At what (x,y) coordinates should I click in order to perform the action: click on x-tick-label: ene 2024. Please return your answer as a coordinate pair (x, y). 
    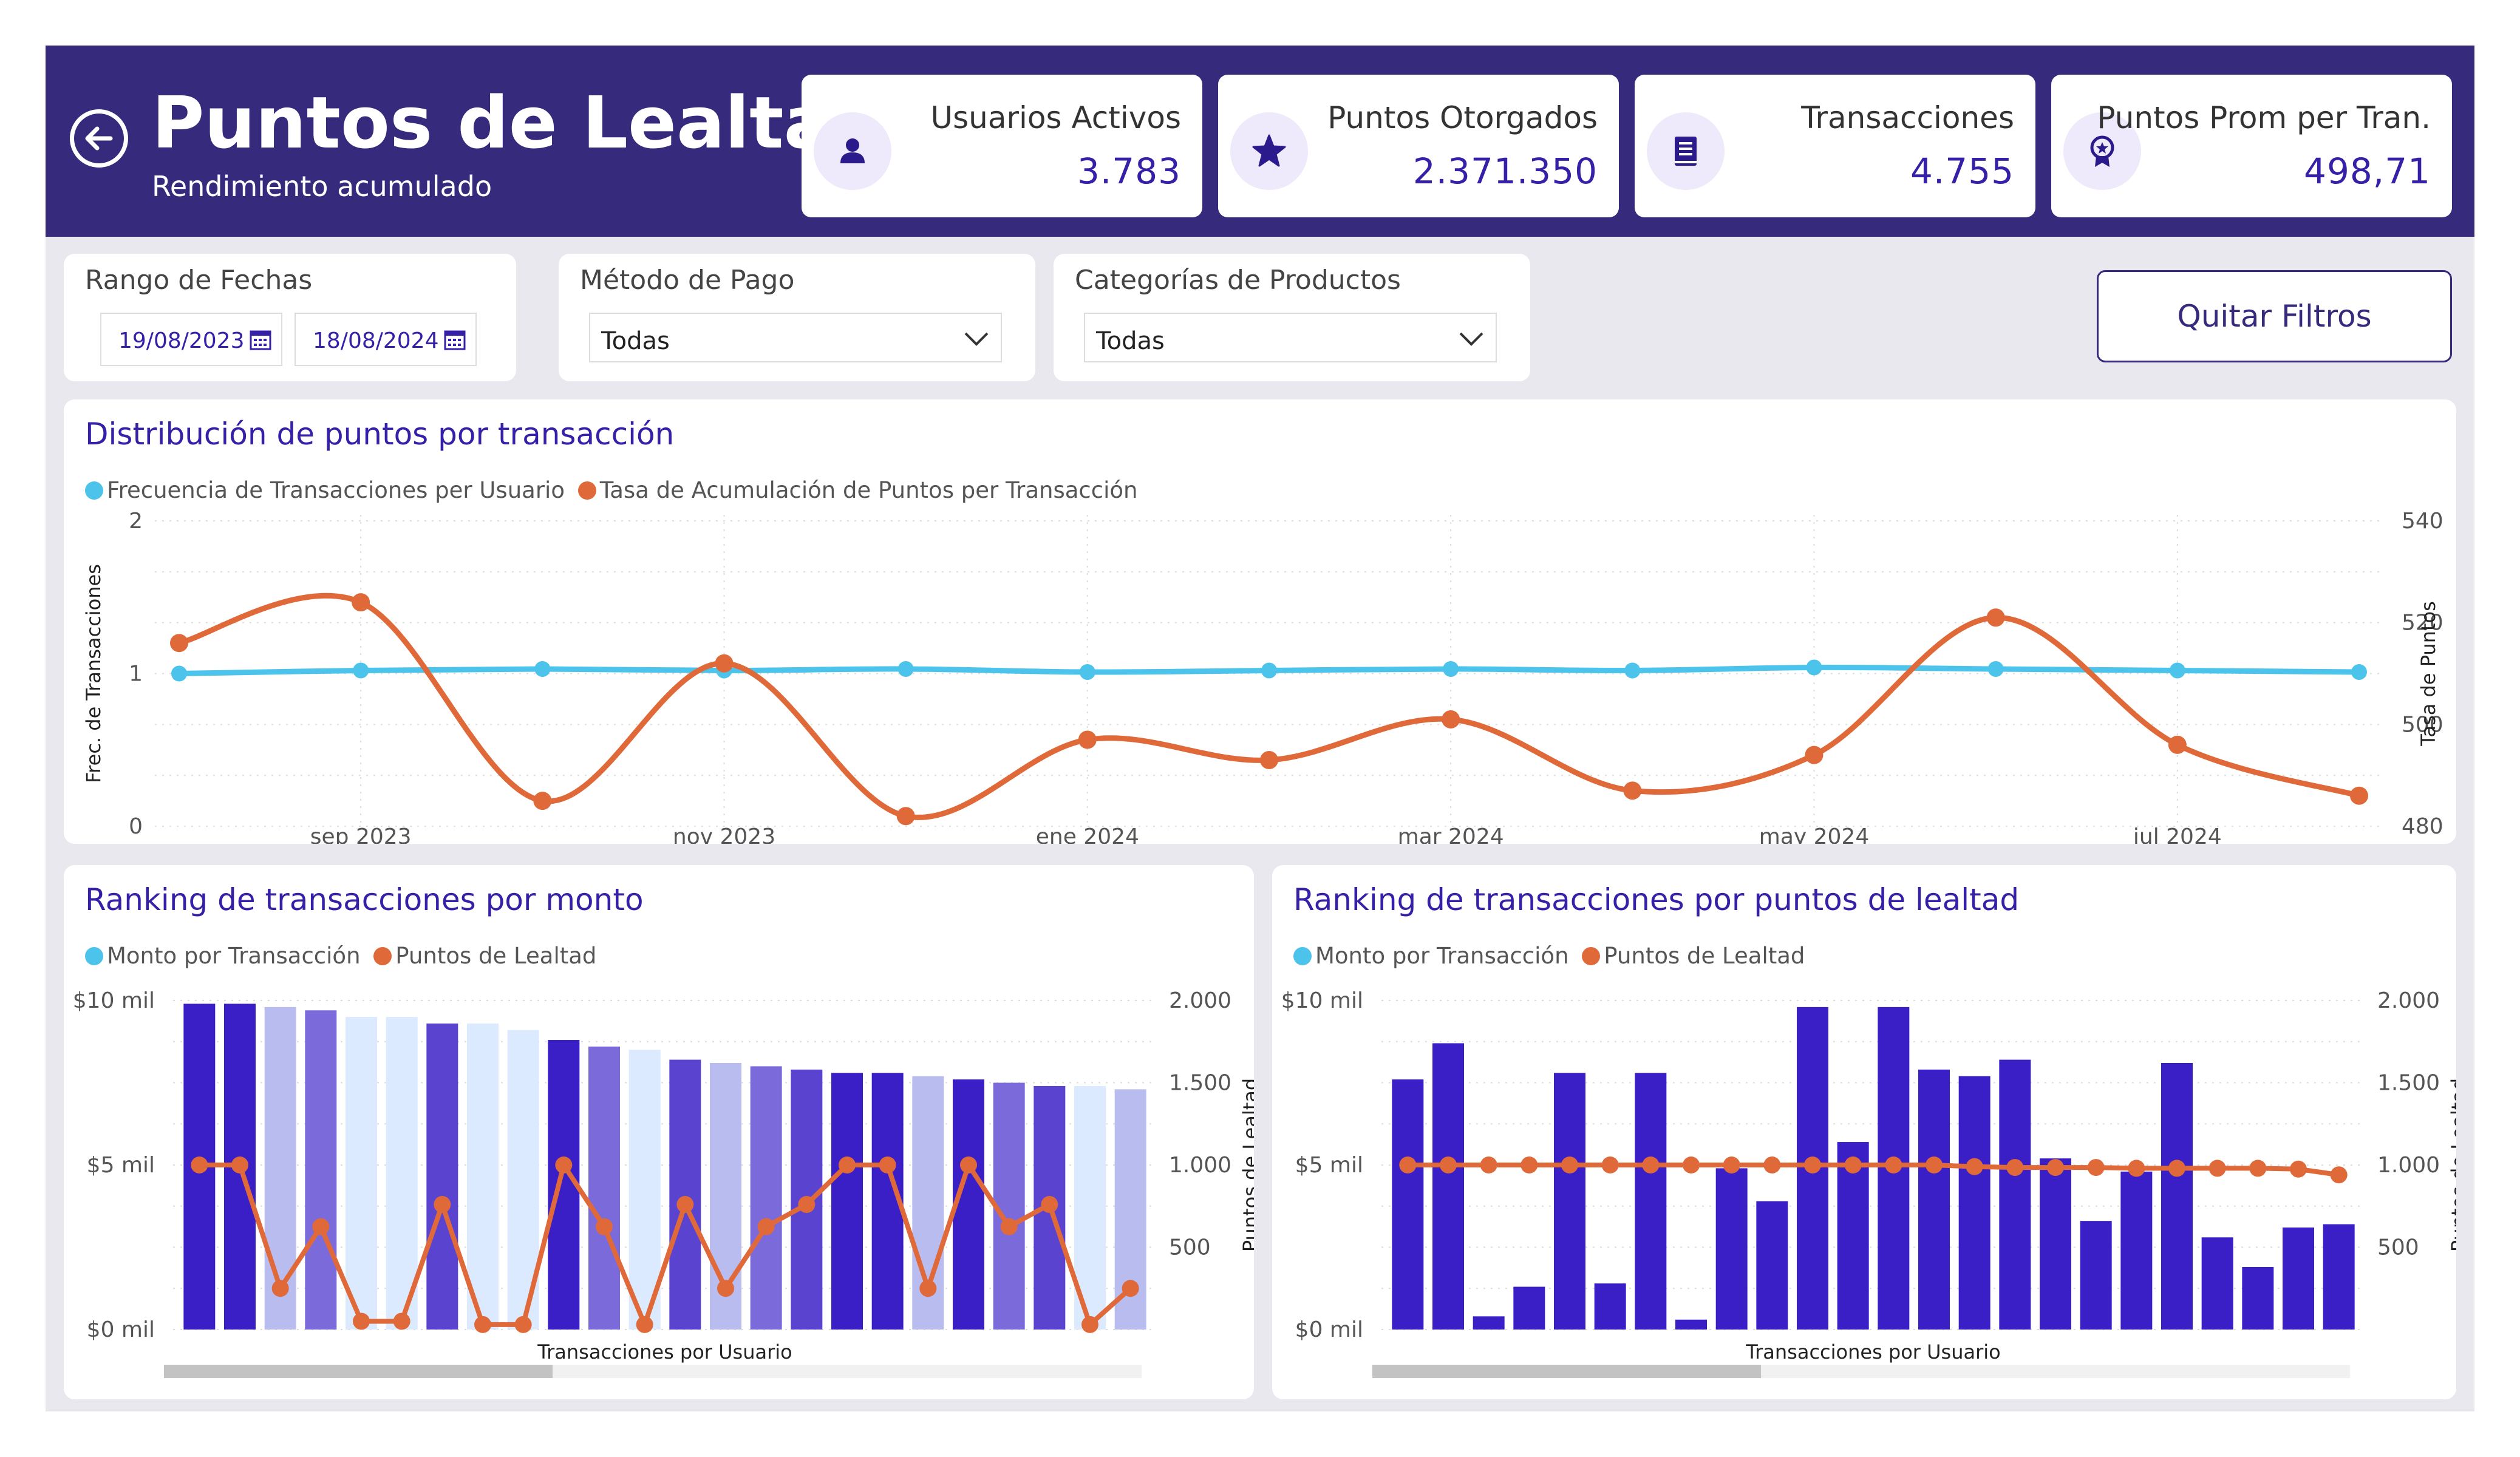
    Looking at the image, I should click on (1087, 834).